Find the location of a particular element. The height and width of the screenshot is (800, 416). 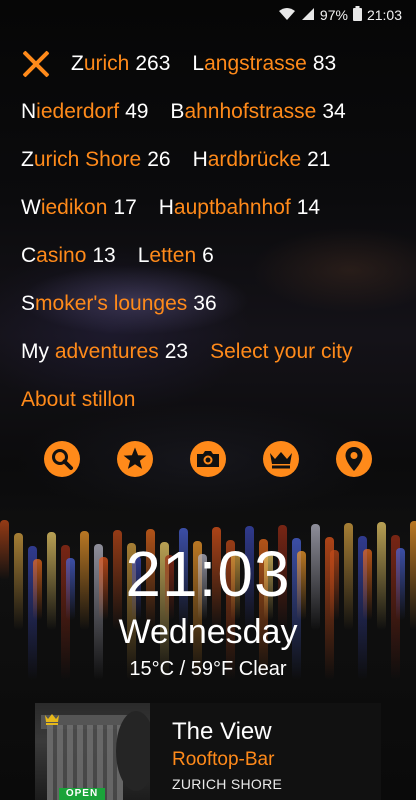

battery-percent: 97% is located at coordinates (333, 15).